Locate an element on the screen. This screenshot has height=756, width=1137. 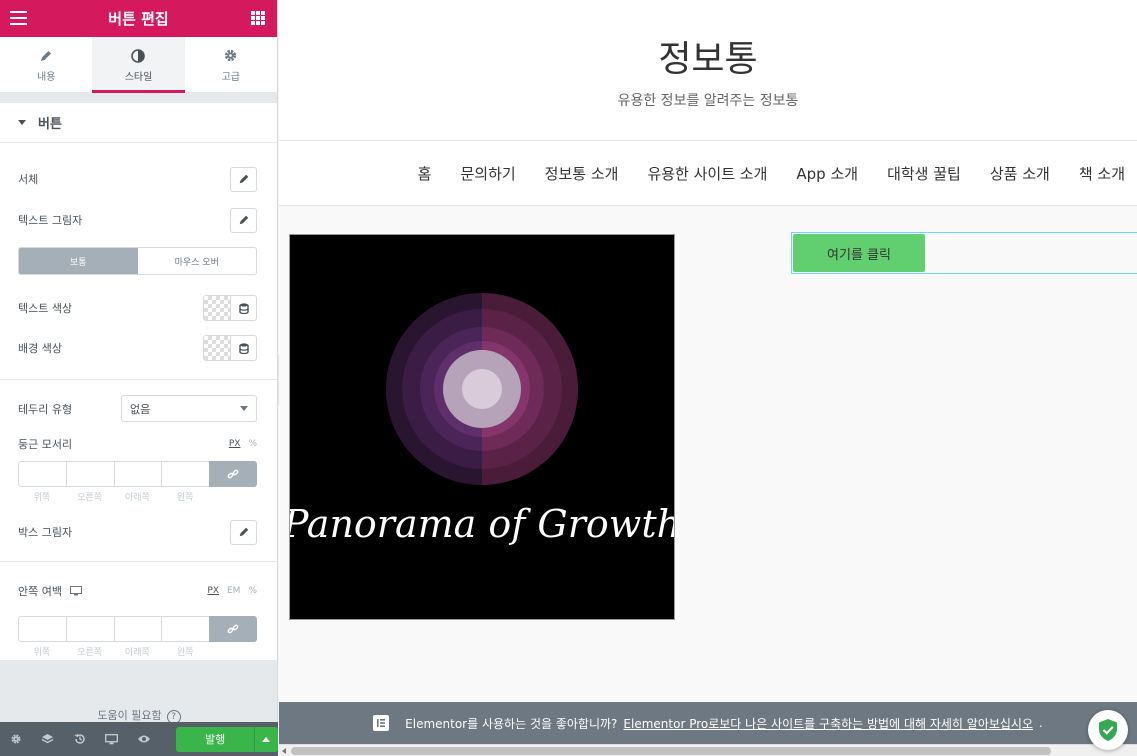
bg-color-label: 배경 색상 is located at coordinates (40, 348).